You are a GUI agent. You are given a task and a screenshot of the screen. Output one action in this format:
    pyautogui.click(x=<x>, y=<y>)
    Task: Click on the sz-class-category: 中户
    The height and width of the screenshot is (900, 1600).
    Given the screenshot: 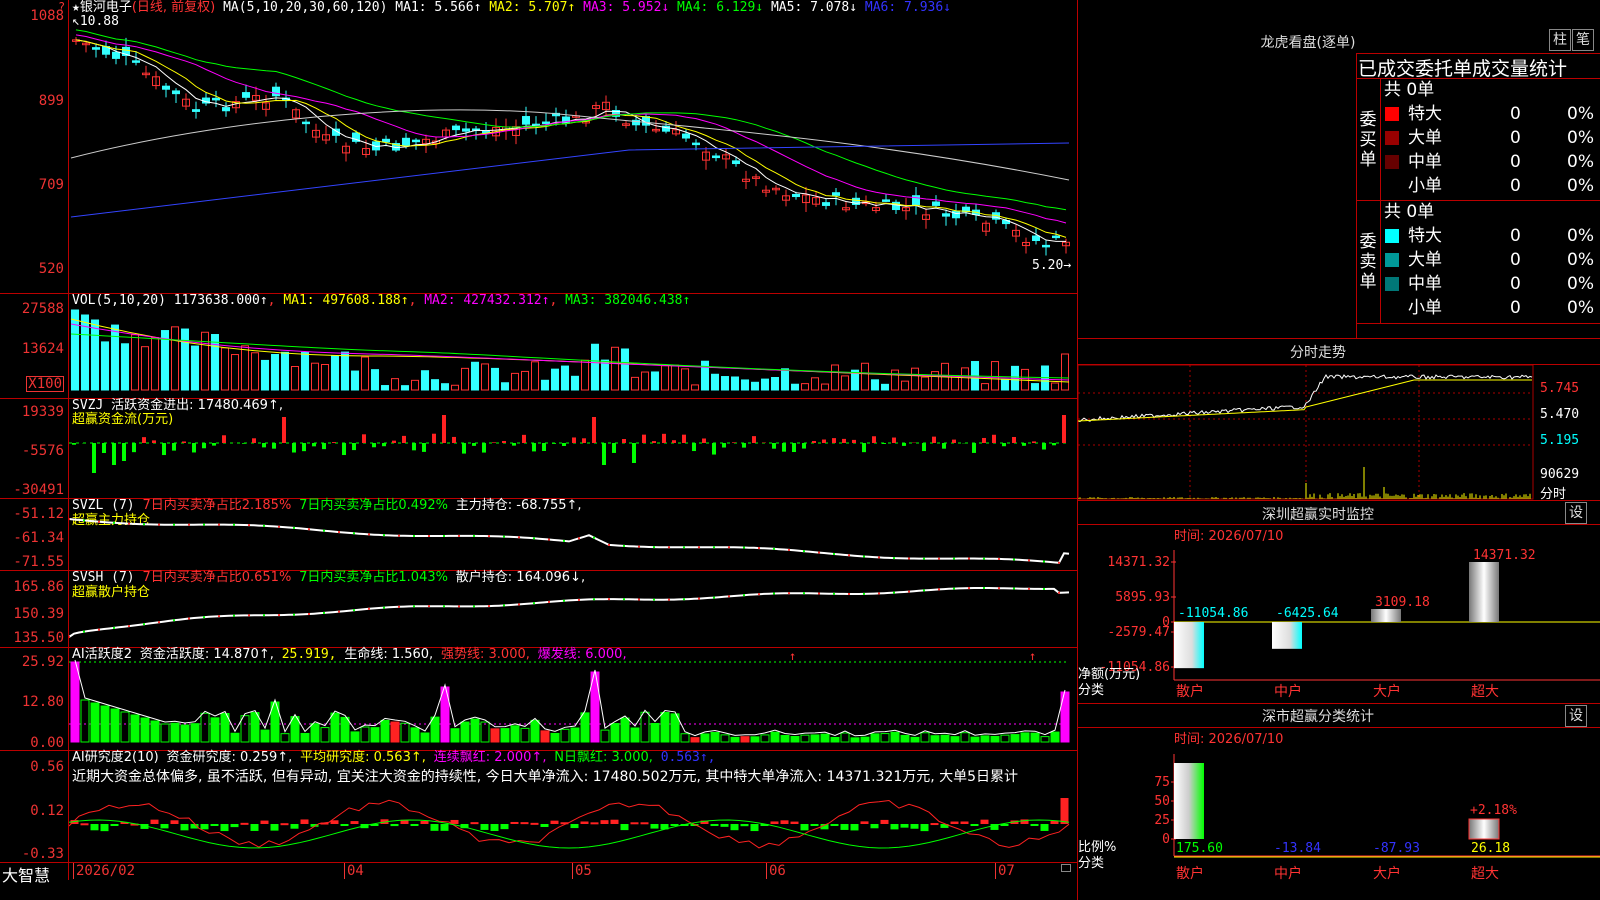 What is the action you would take?
    pyautogui.click(x=1288, y=873)
    